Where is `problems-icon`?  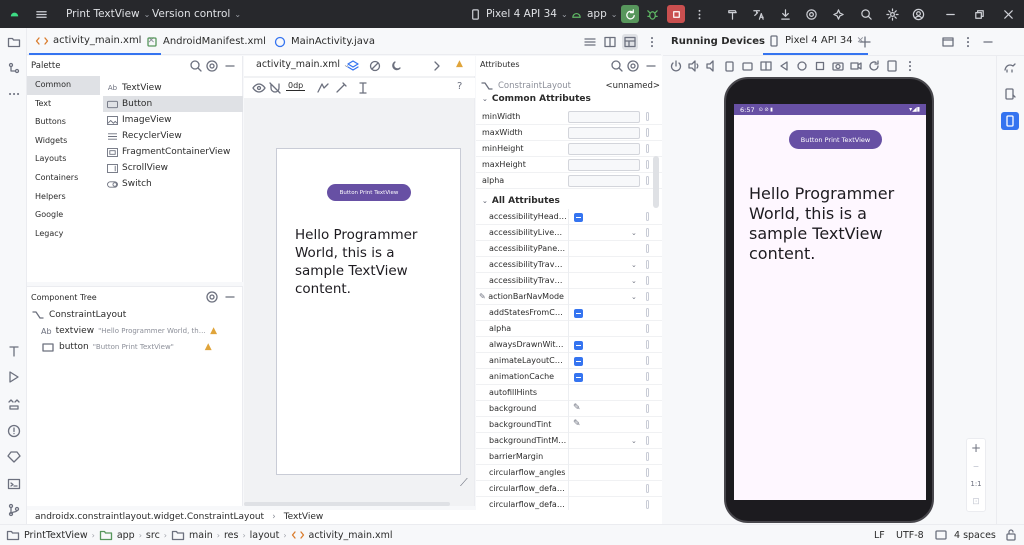
problems-icon is located at coordinates (13, 430).